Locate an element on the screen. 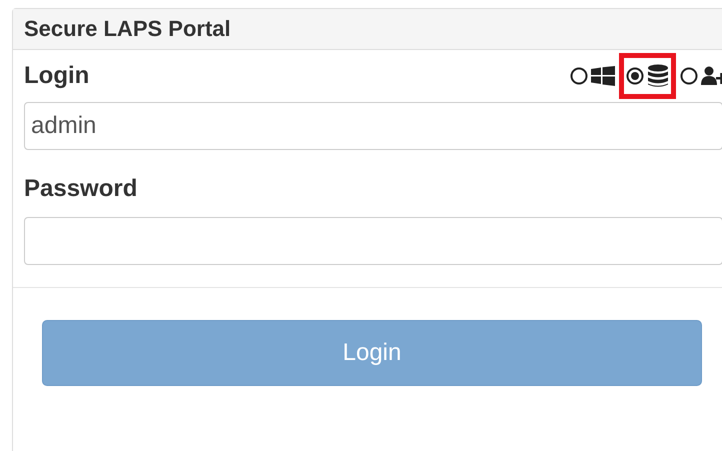  password-label: Password is located at coordinates (81, 189).